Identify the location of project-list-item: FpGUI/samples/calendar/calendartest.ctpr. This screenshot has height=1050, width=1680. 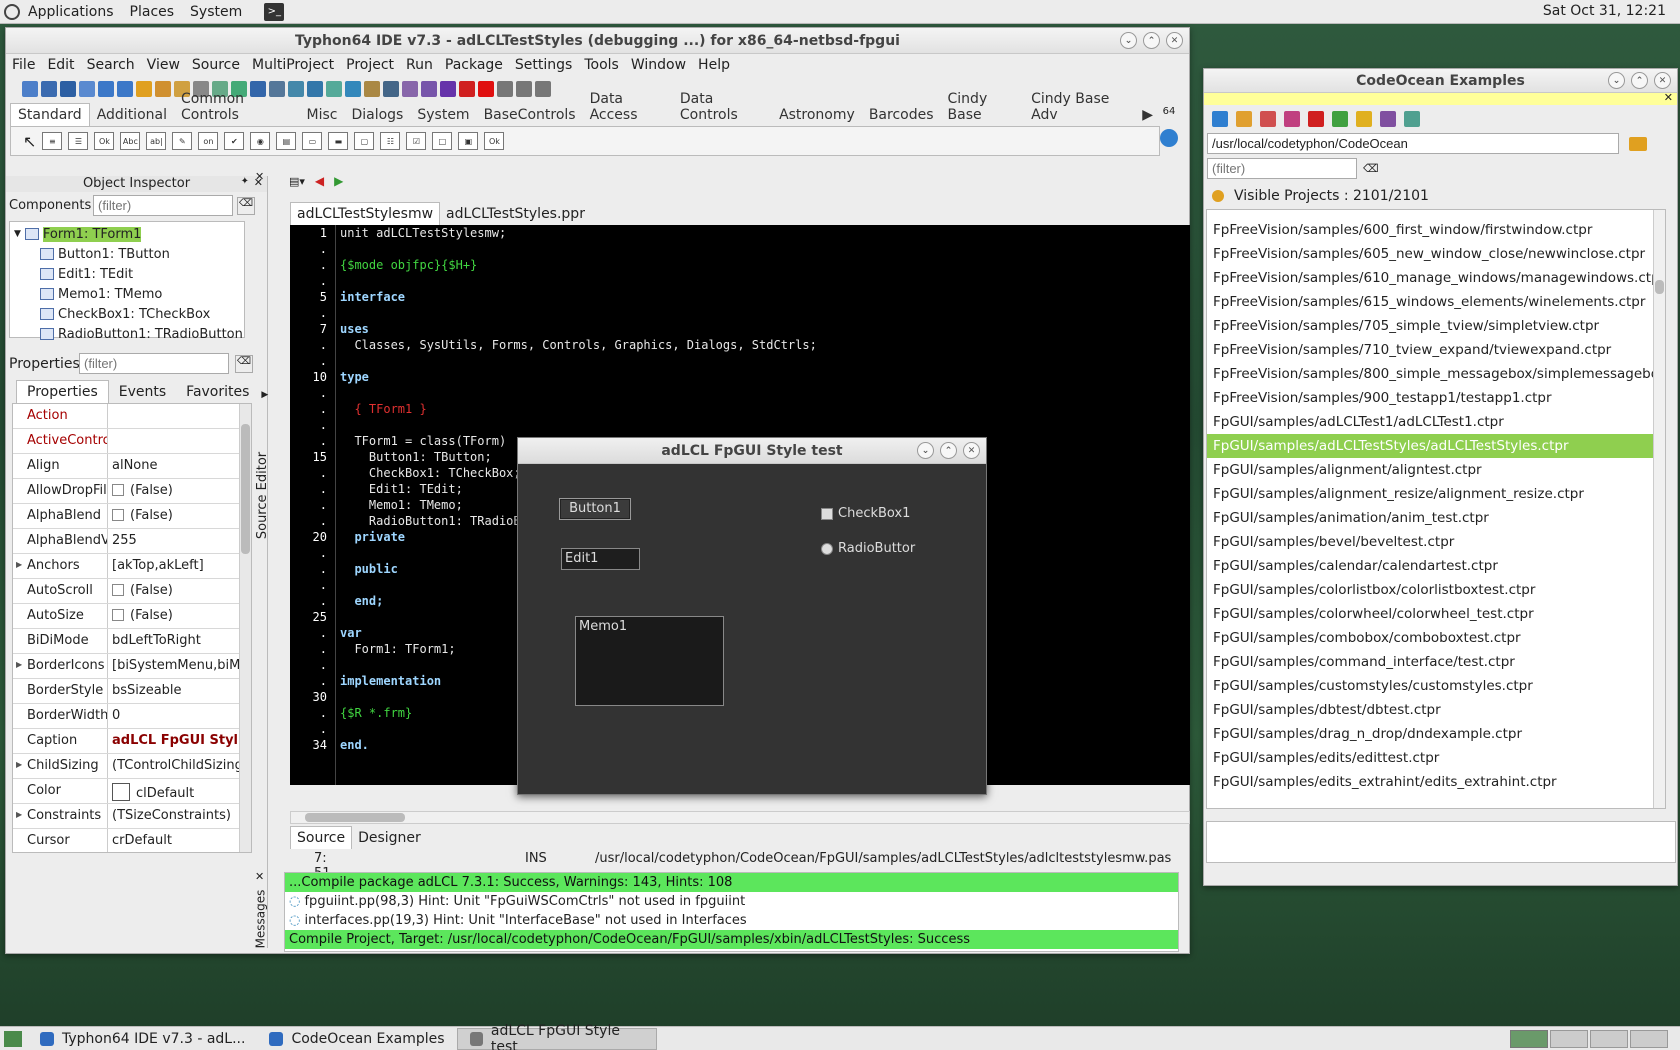
(1436, 566).